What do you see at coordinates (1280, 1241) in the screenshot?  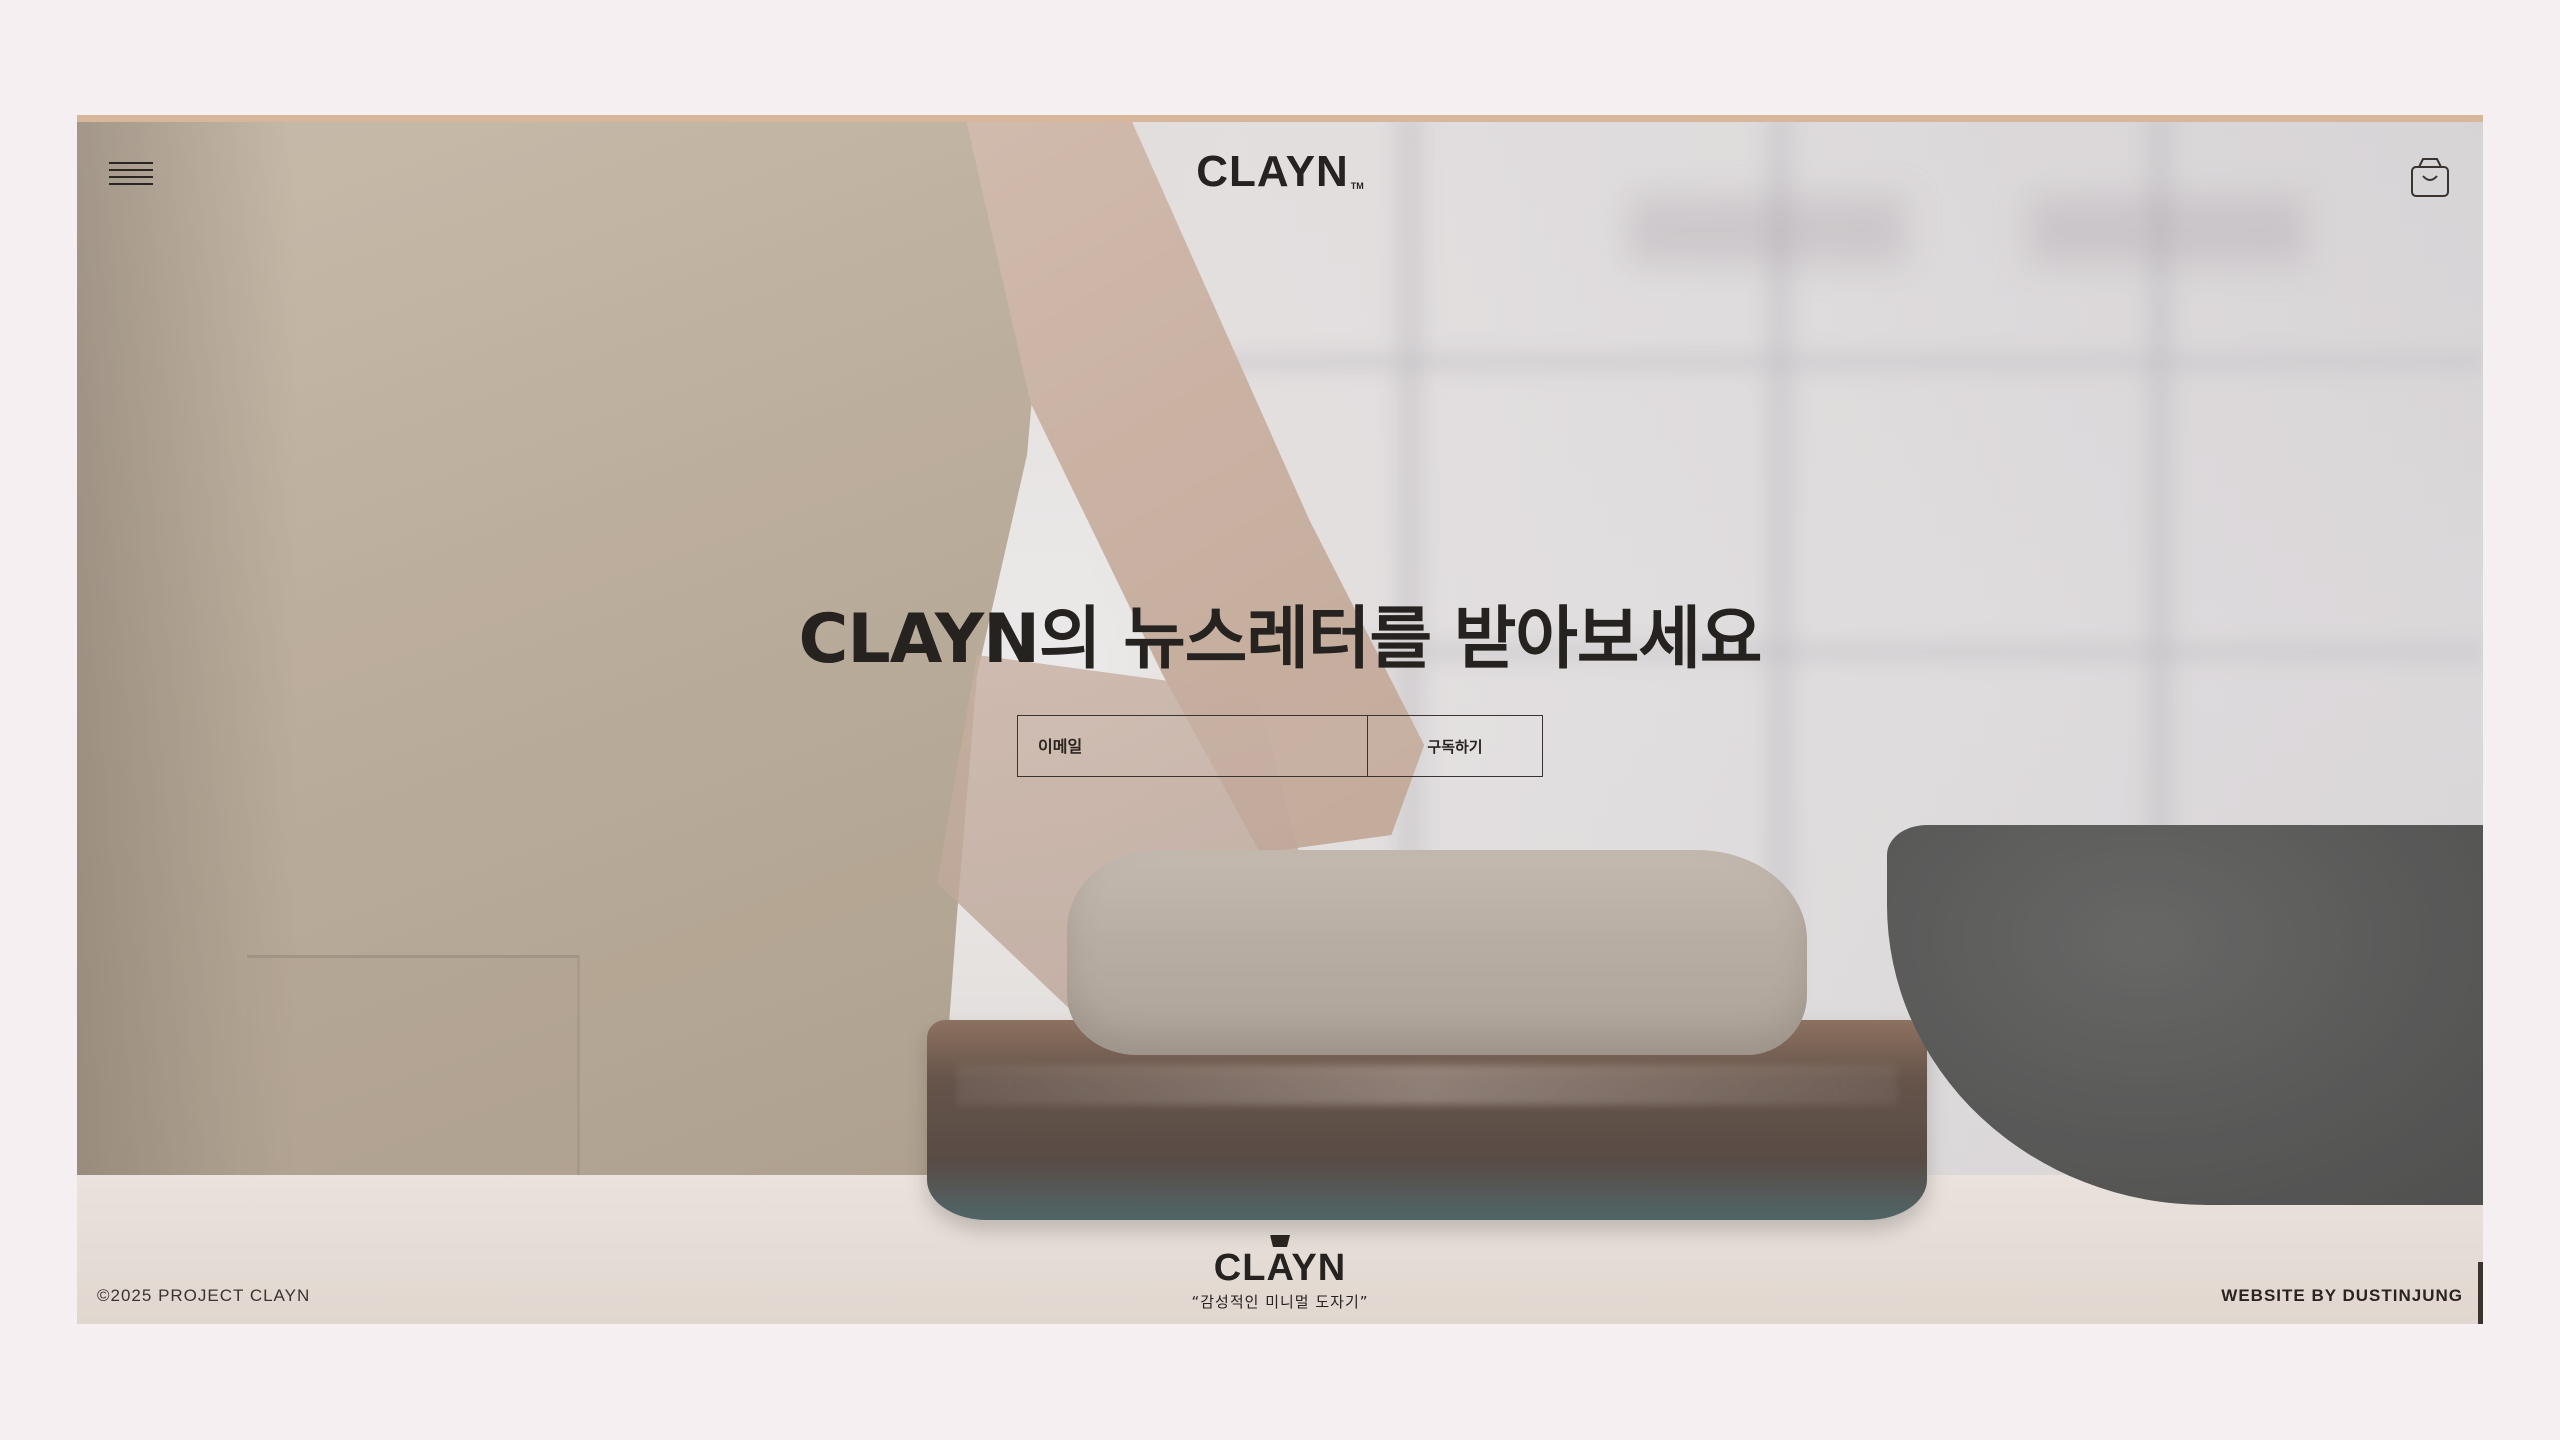 I see `pottery-mark-icon` at bounding box center [1280, 1241].